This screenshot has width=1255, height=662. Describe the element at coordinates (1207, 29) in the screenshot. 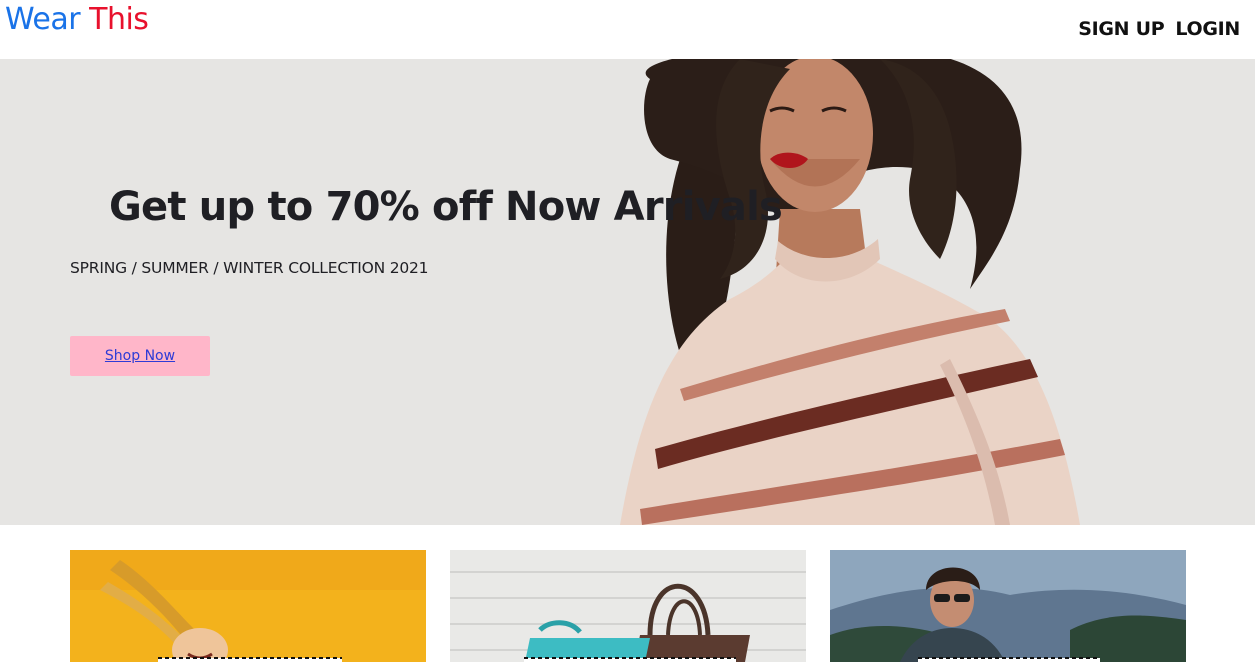

I see `login-link: LOGIN` at that location.